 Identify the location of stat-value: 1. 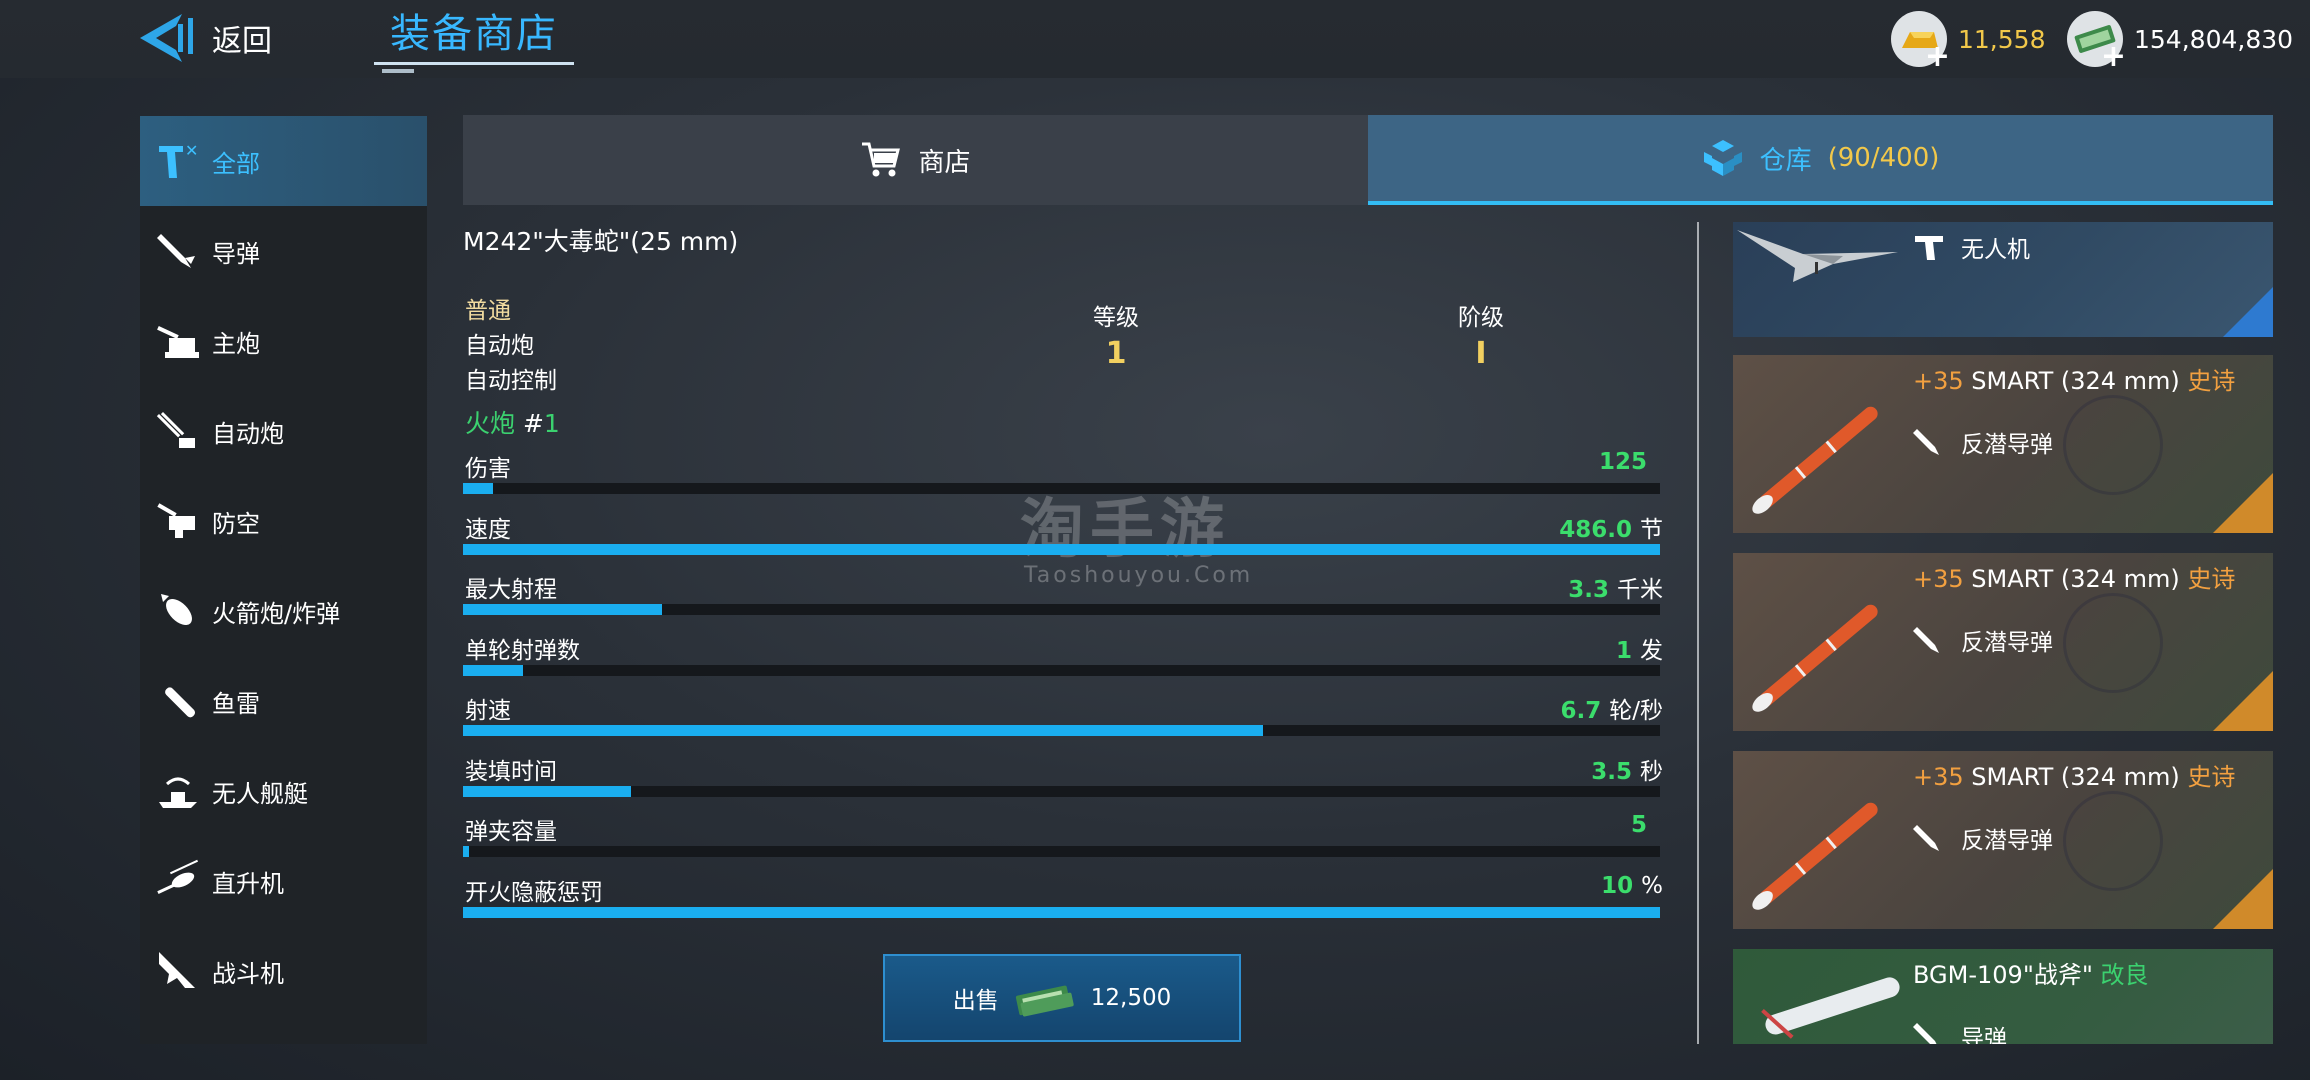
(1623, 650).